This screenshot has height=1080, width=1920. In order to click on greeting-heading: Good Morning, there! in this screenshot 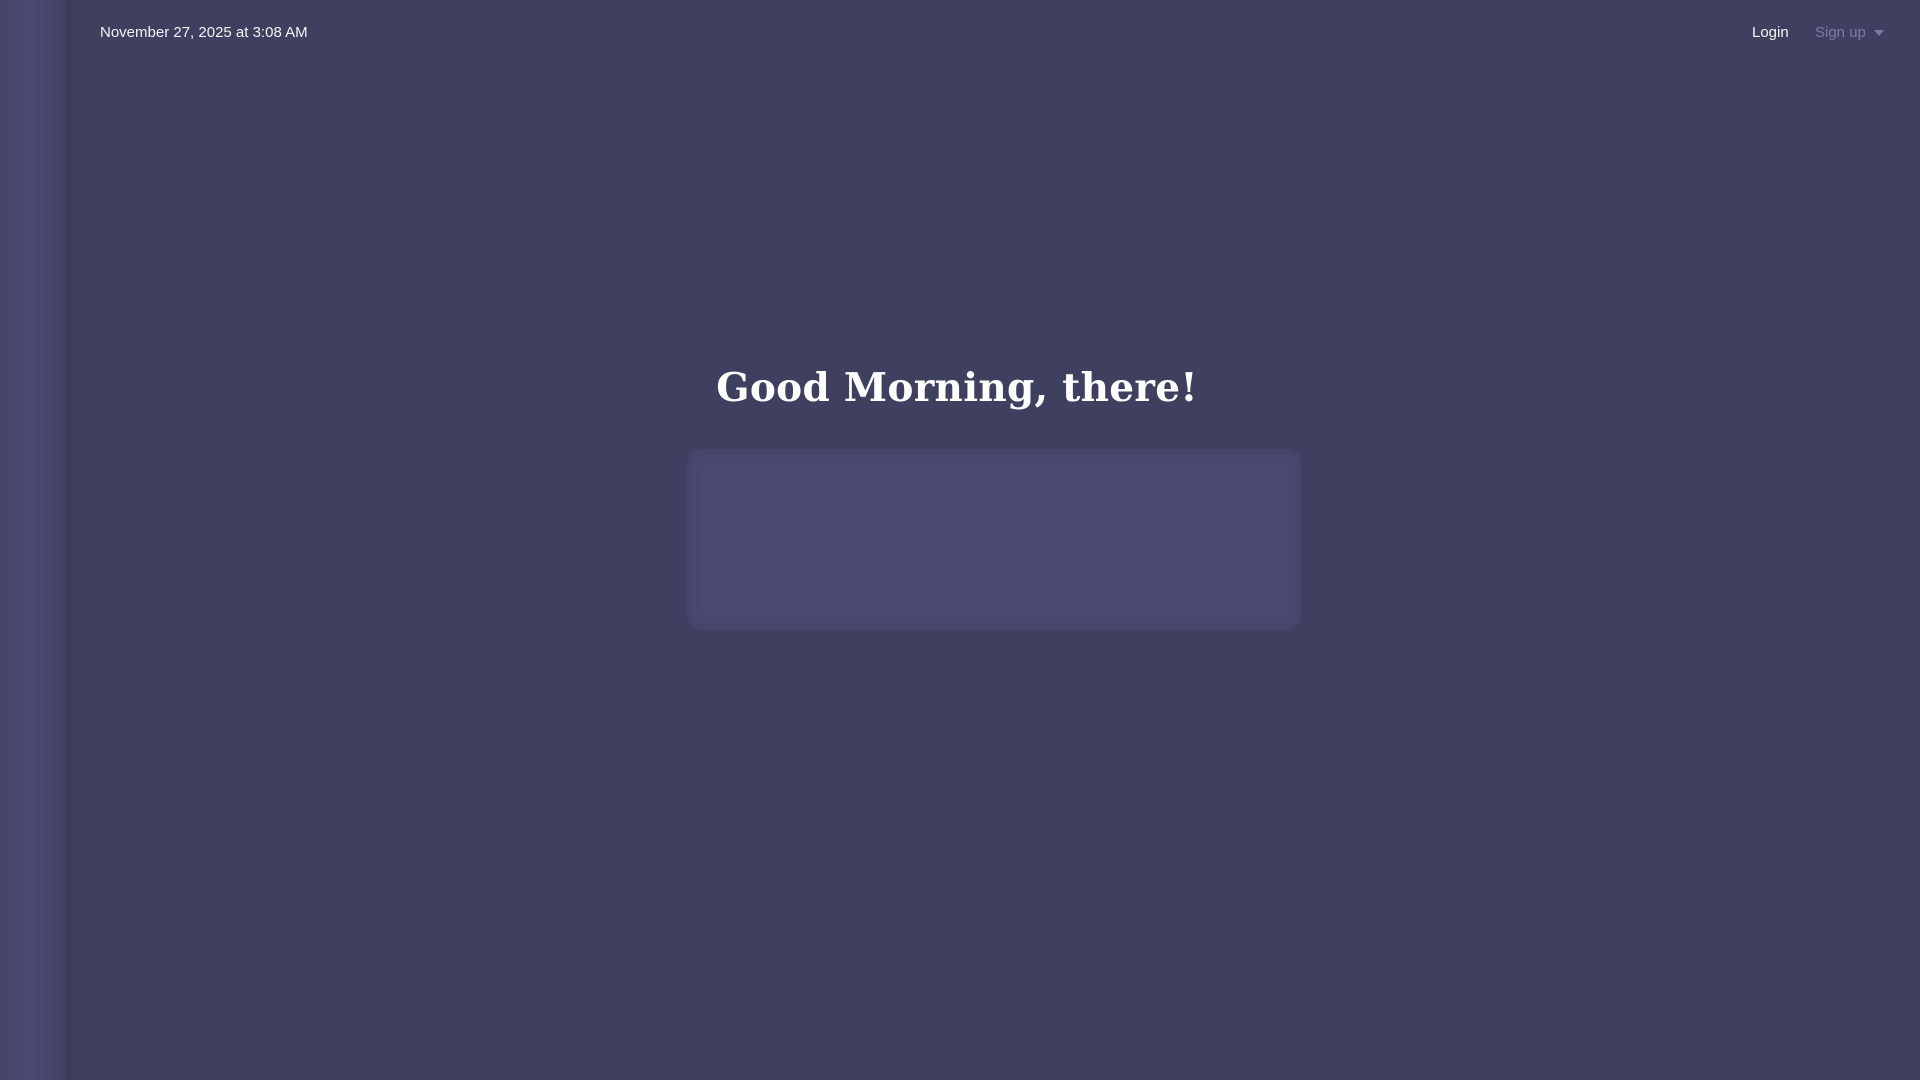, I will do `click(957, 388)`.